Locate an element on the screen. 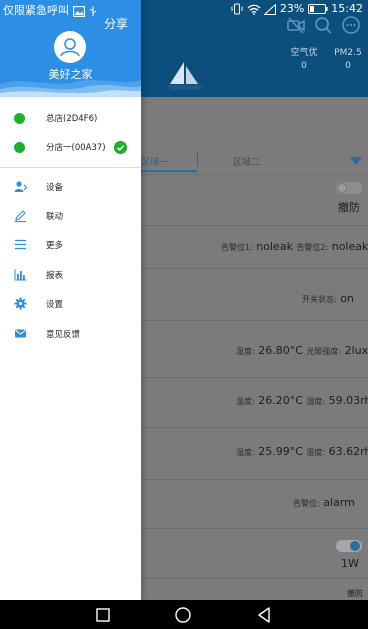 The height and width of the screenshot is (629, 368). device-row: 告警位1: noleak 告警位2: noleak is located at coordinates (294, 246).